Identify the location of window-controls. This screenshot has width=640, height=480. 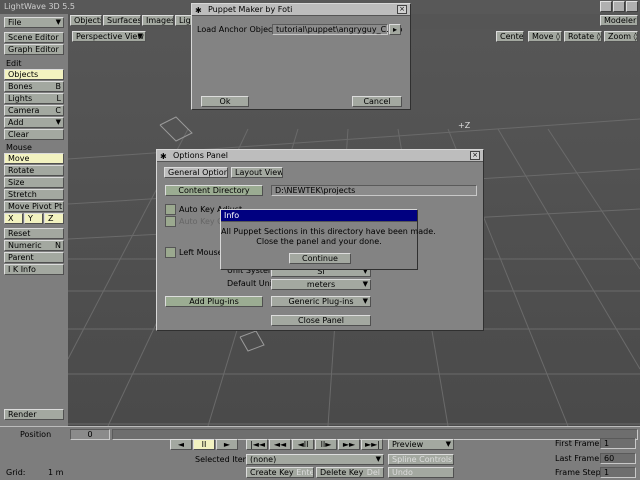
(619, 6).